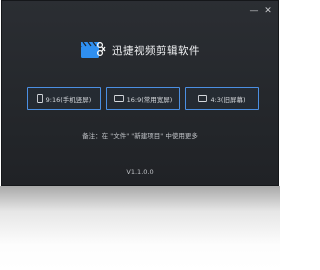 The image size is (320, 270). What do you see at coordinates (261, 11) in the screenshot?
I see `window-controls: — ✕` at bounding box center [261, 11].